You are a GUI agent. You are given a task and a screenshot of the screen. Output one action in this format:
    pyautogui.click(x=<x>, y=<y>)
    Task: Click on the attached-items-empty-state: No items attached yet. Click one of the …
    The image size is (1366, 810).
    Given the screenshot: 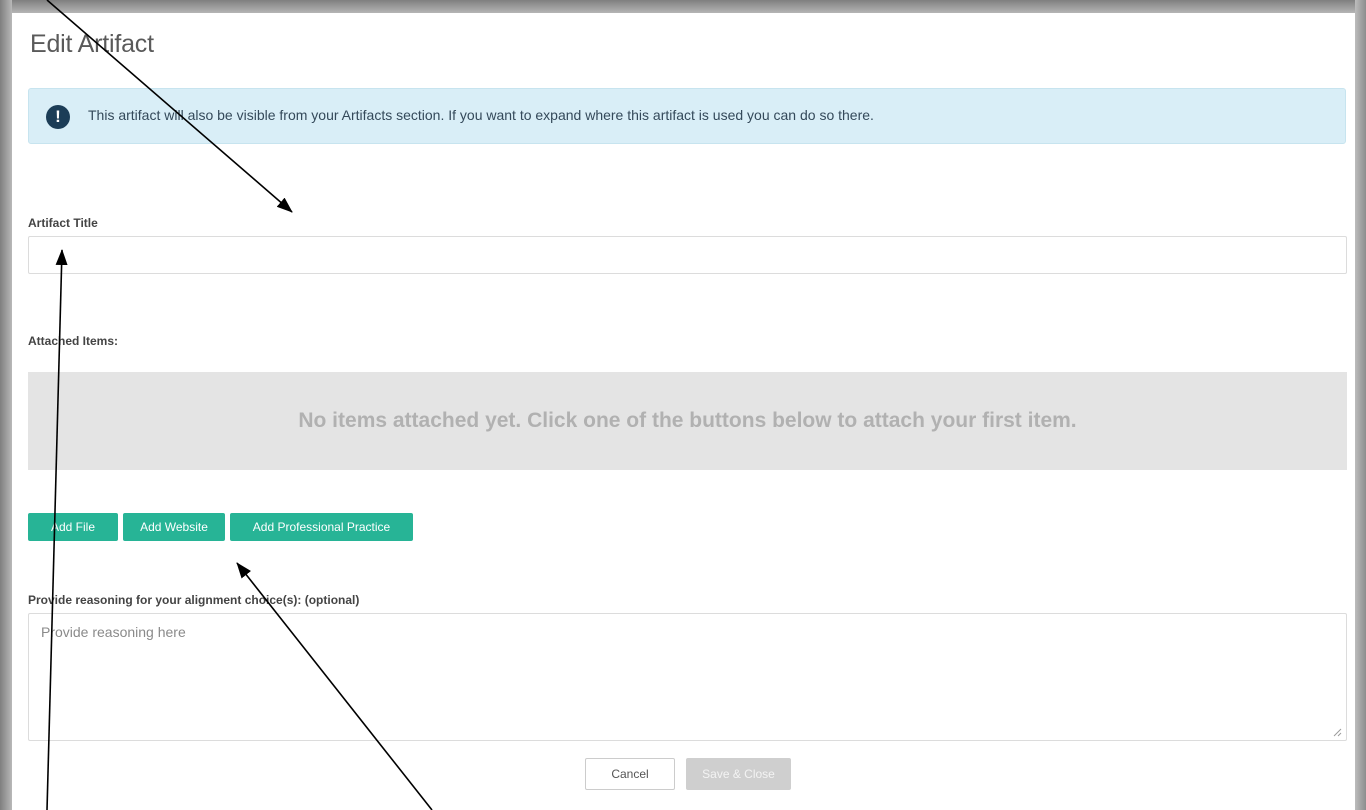 What is the action you would take?
    pyautogui.click(x=687, y=421)
    